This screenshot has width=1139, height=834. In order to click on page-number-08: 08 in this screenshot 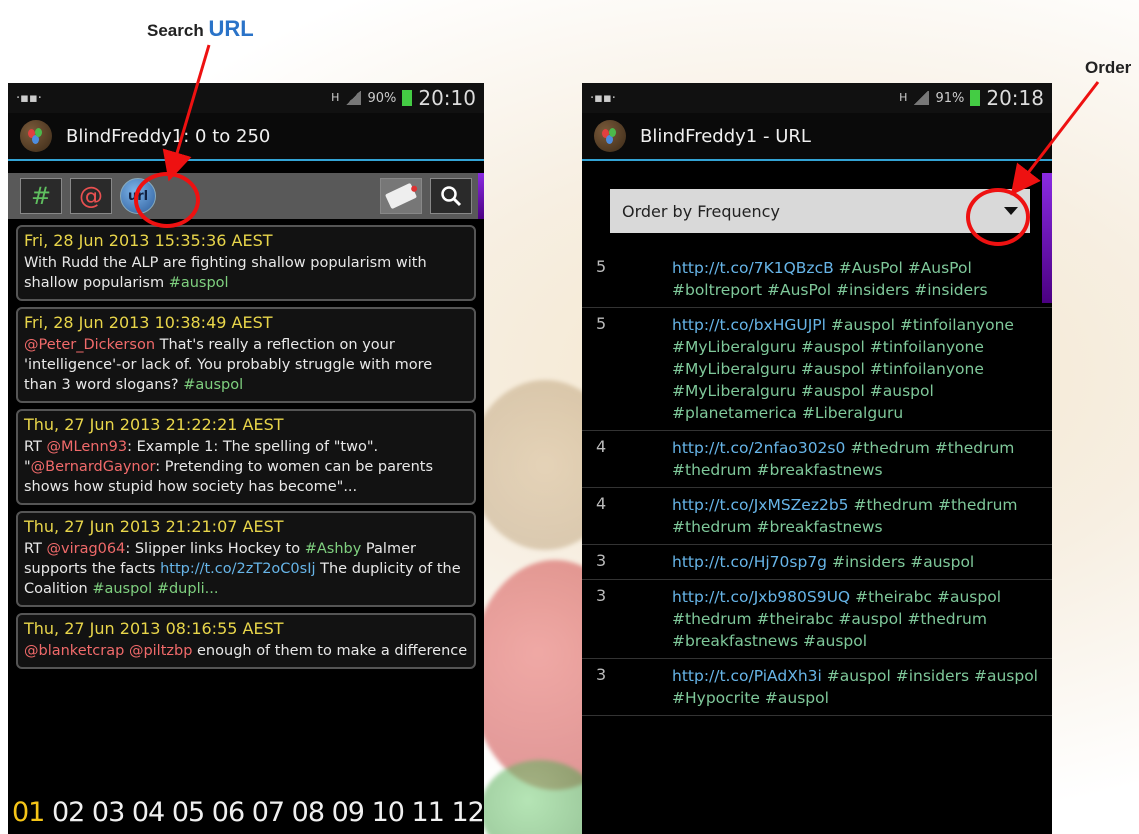, I will do `click(312, 812)`.